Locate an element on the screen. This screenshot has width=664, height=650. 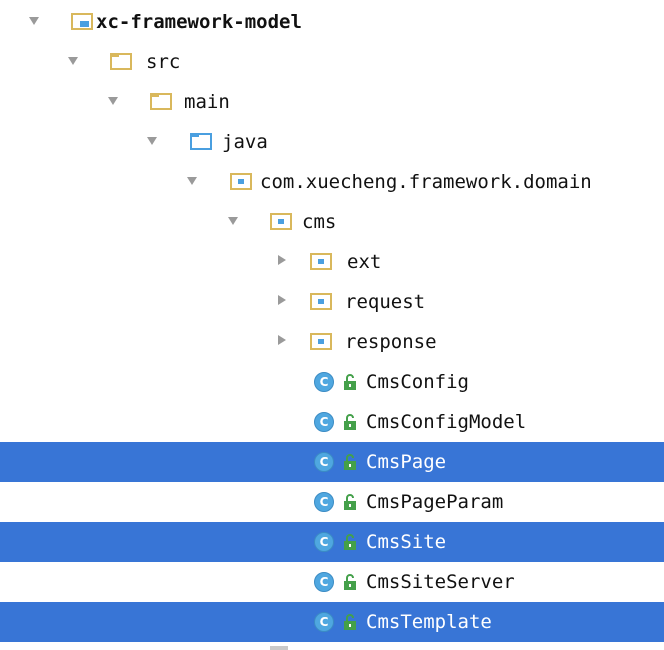
tree-node-cms-package: cms is located at coordinates (332, 222).